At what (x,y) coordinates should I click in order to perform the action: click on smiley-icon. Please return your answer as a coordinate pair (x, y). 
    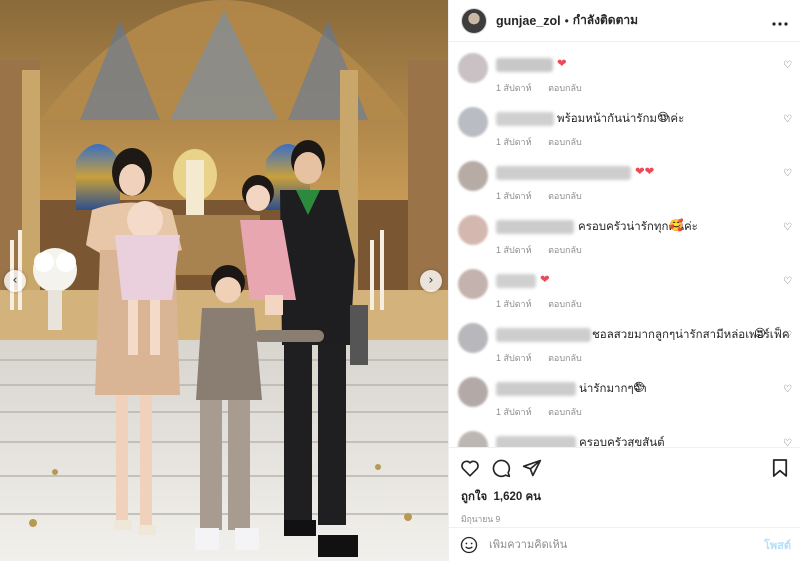
    Looking at the image, I should click on (469, 545).